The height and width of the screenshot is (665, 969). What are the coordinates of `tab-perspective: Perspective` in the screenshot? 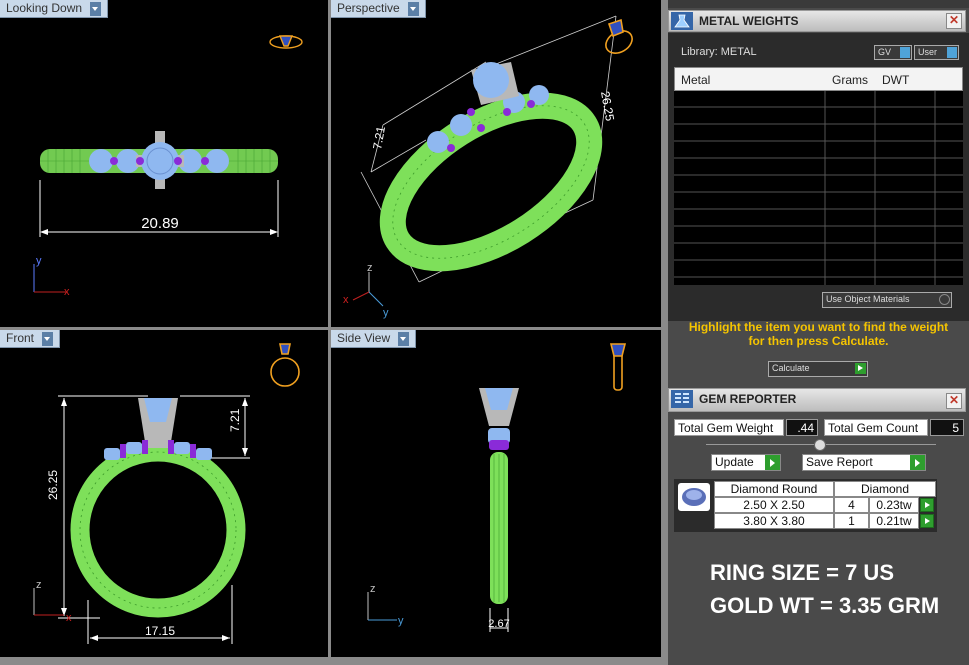 It's located at (378, 9).